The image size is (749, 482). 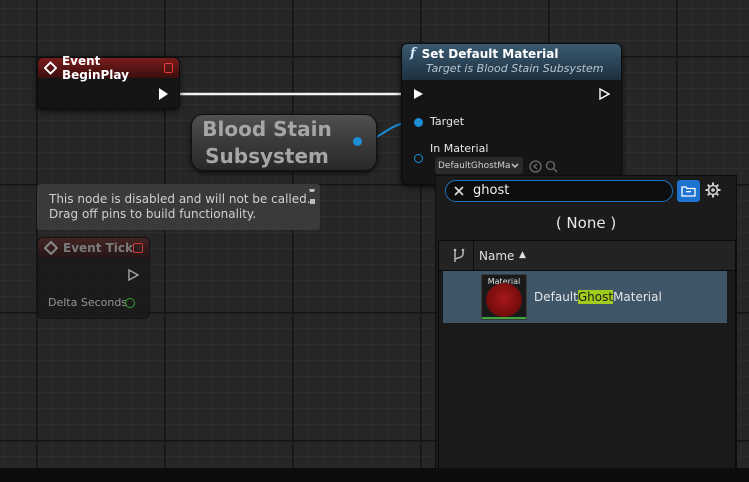 I want to click on column-name-header: Name, so click(x=496, y=256).